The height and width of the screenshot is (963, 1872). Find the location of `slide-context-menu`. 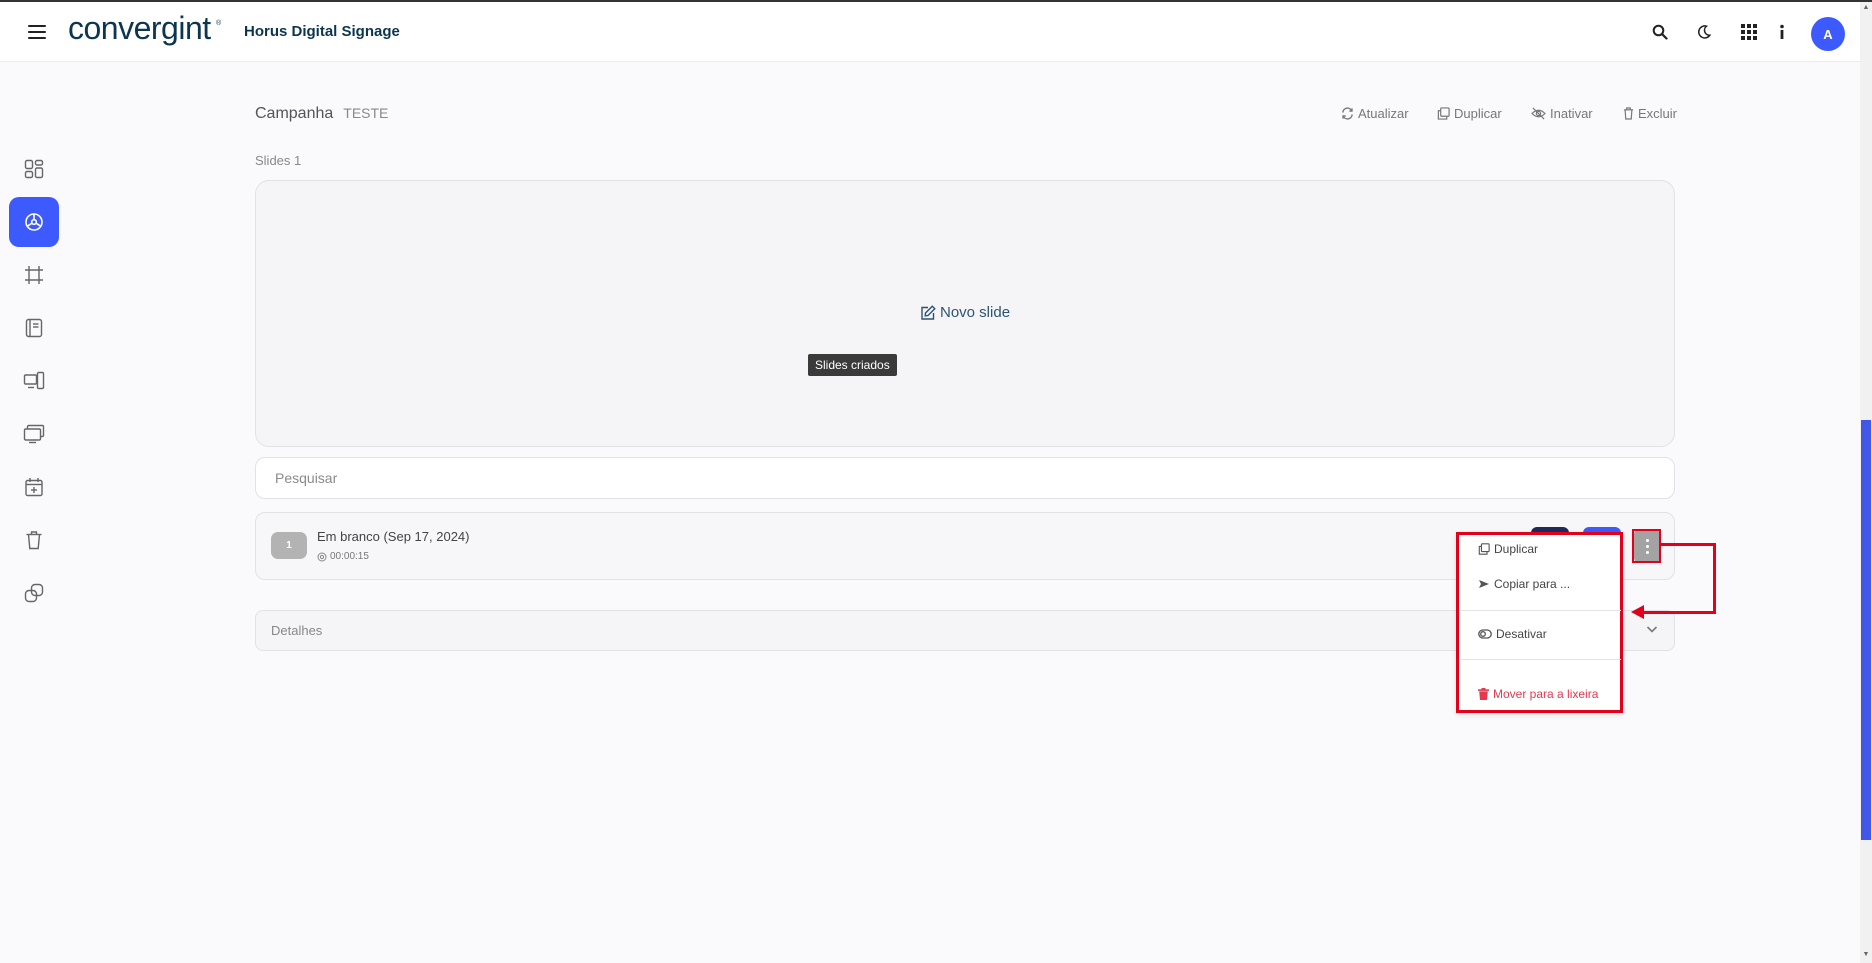

slide-context-menu is located at coordinates (1539, 622).